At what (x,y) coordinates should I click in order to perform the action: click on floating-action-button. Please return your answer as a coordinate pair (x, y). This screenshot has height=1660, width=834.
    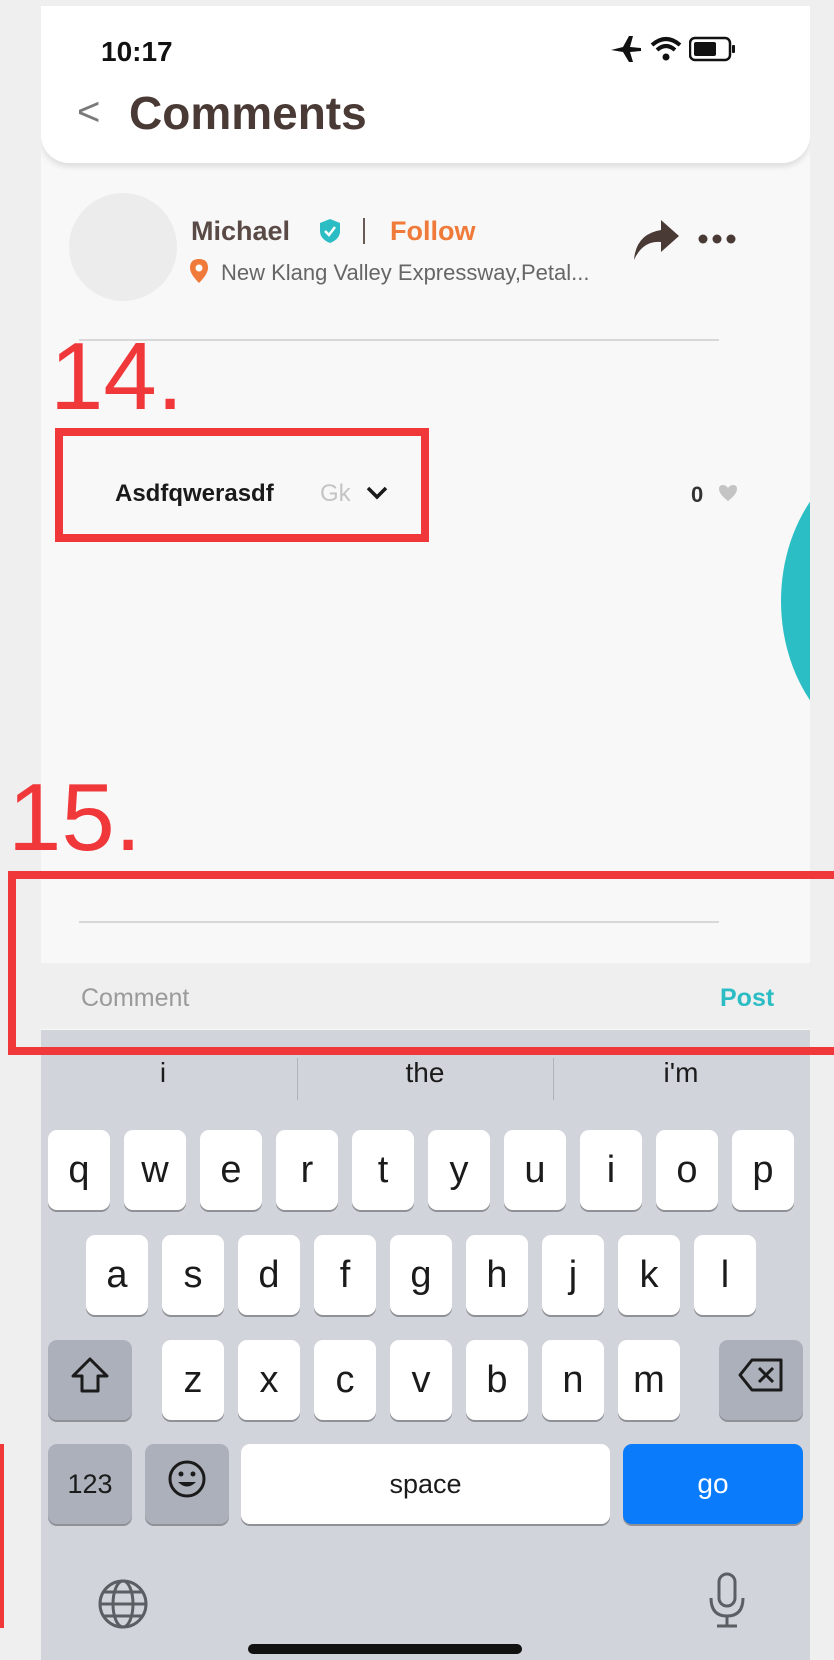
    Looking at the image, I should click on (795, 601).